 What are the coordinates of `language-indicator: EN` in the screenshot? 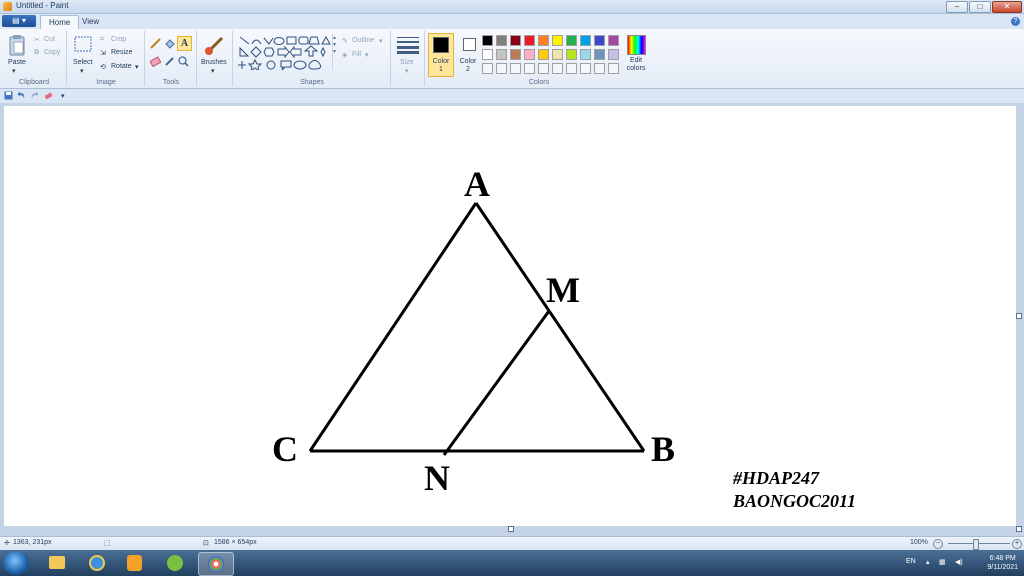 It's located at (911, 561).